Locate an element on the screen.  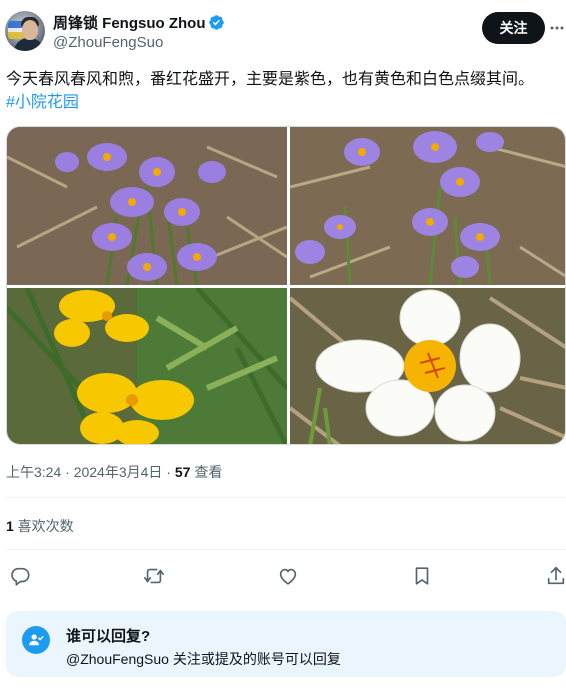
hashtag-link: #小院花园 is located at coordinates (284, 102).